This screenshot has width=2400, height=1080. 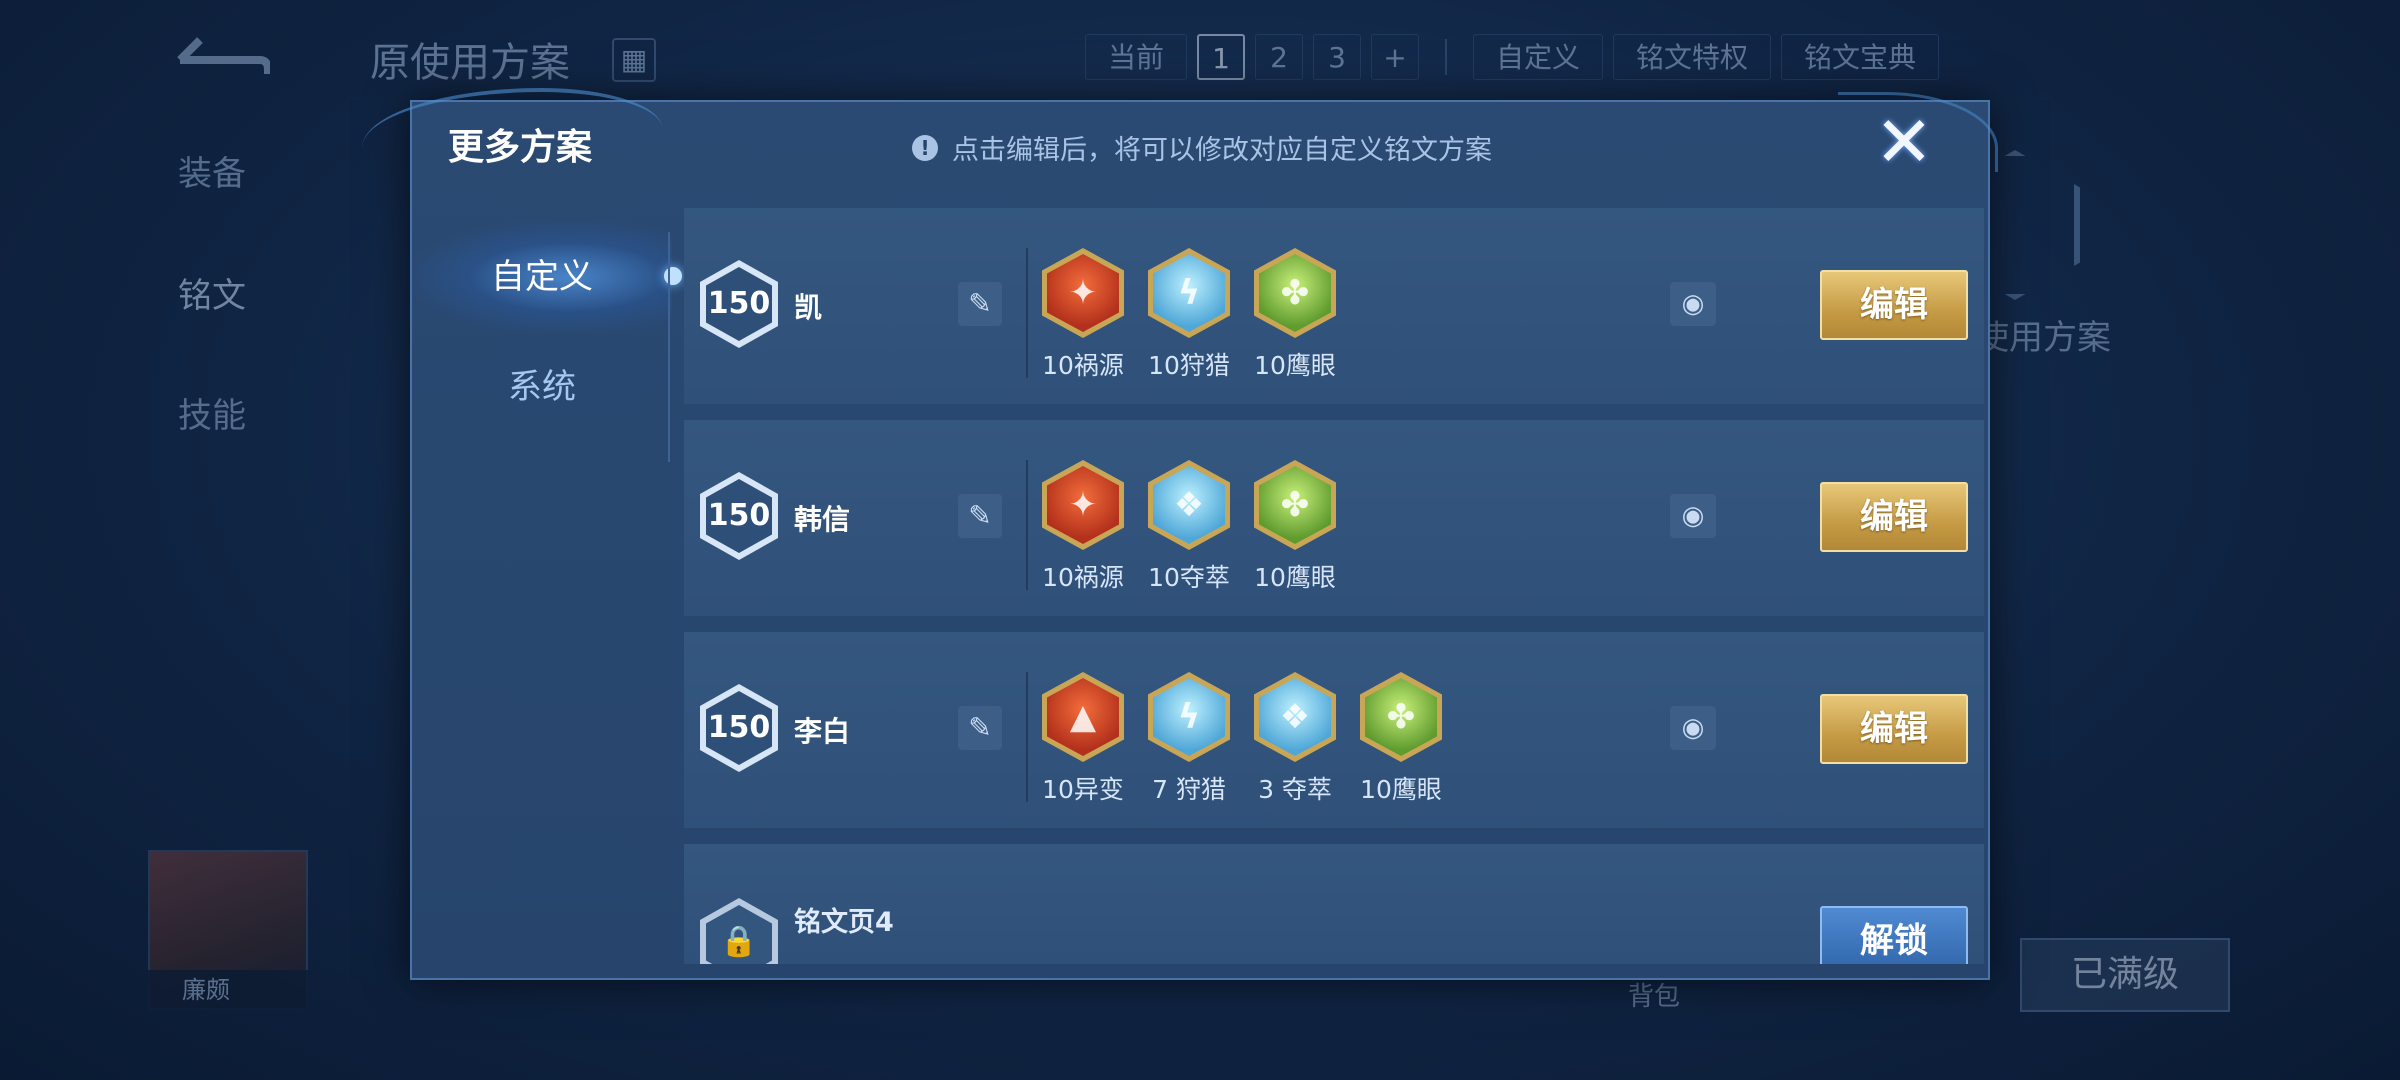 What do you see at coordinates (1334, 904) in the screenshot?
I see `locked-scheme-row: 🔒 铭文页4 解锁` at bounding box center [1334, 904].